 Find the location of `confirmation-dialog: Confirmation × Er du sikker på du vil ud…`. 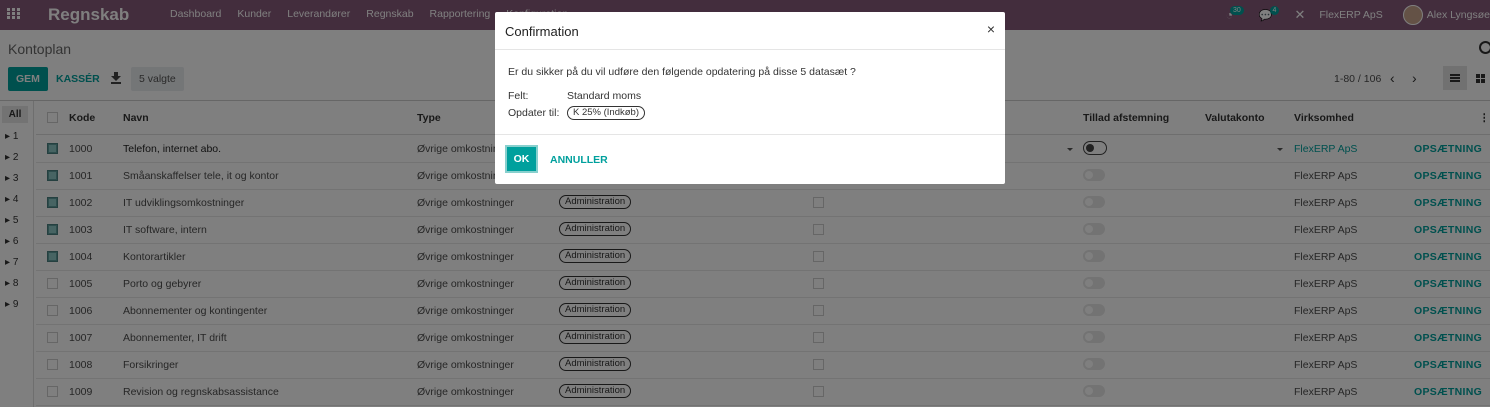

confirmation-dialog: Confirmation × Er du sikker på du vil ud… is located at coordinates (750, 98).